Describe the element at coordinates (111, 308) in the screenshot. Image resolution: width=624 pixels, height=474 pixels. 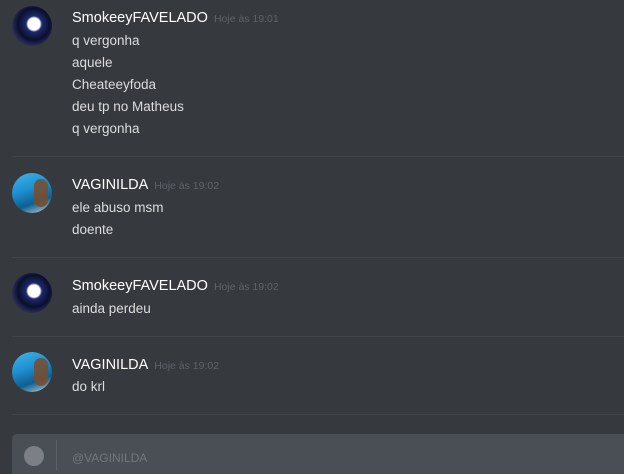
I see `message-line: ainda perdeu` at that location.